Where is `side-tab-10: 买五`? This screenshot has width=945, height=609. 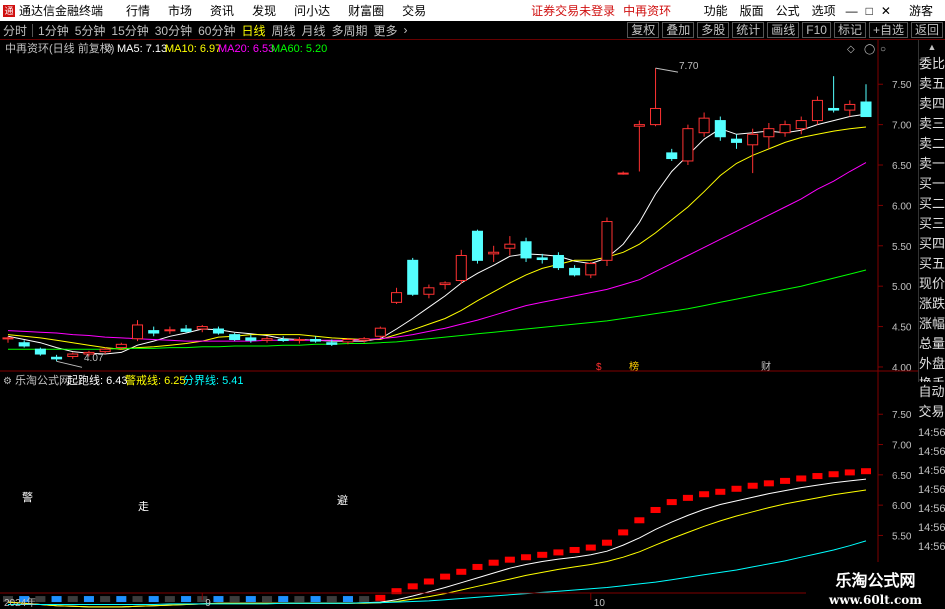
side-tab-10: 买五 is located at coordinates (931, 264).